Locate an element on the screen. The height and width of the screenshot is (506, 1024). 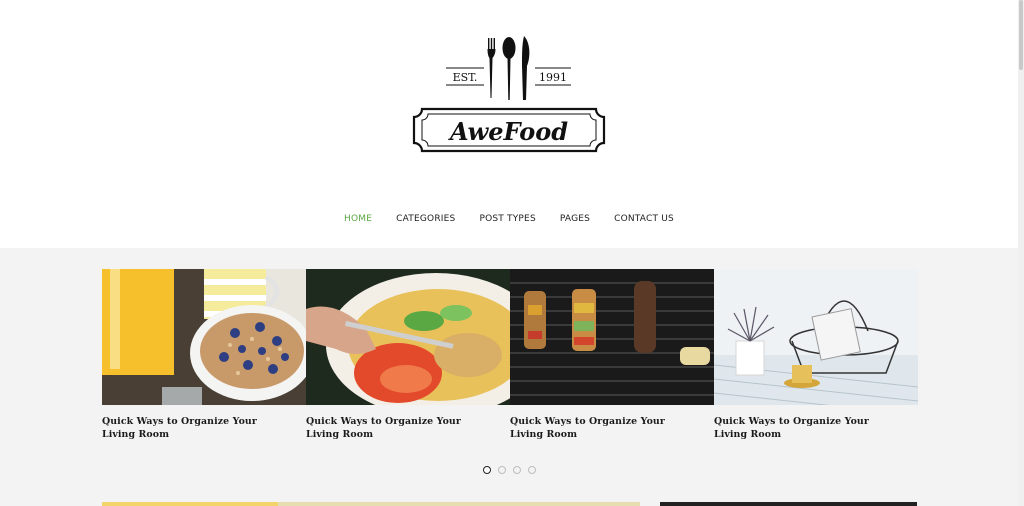
site-logo: EST. 1991 AweFood is located at coordinates (509, 95).